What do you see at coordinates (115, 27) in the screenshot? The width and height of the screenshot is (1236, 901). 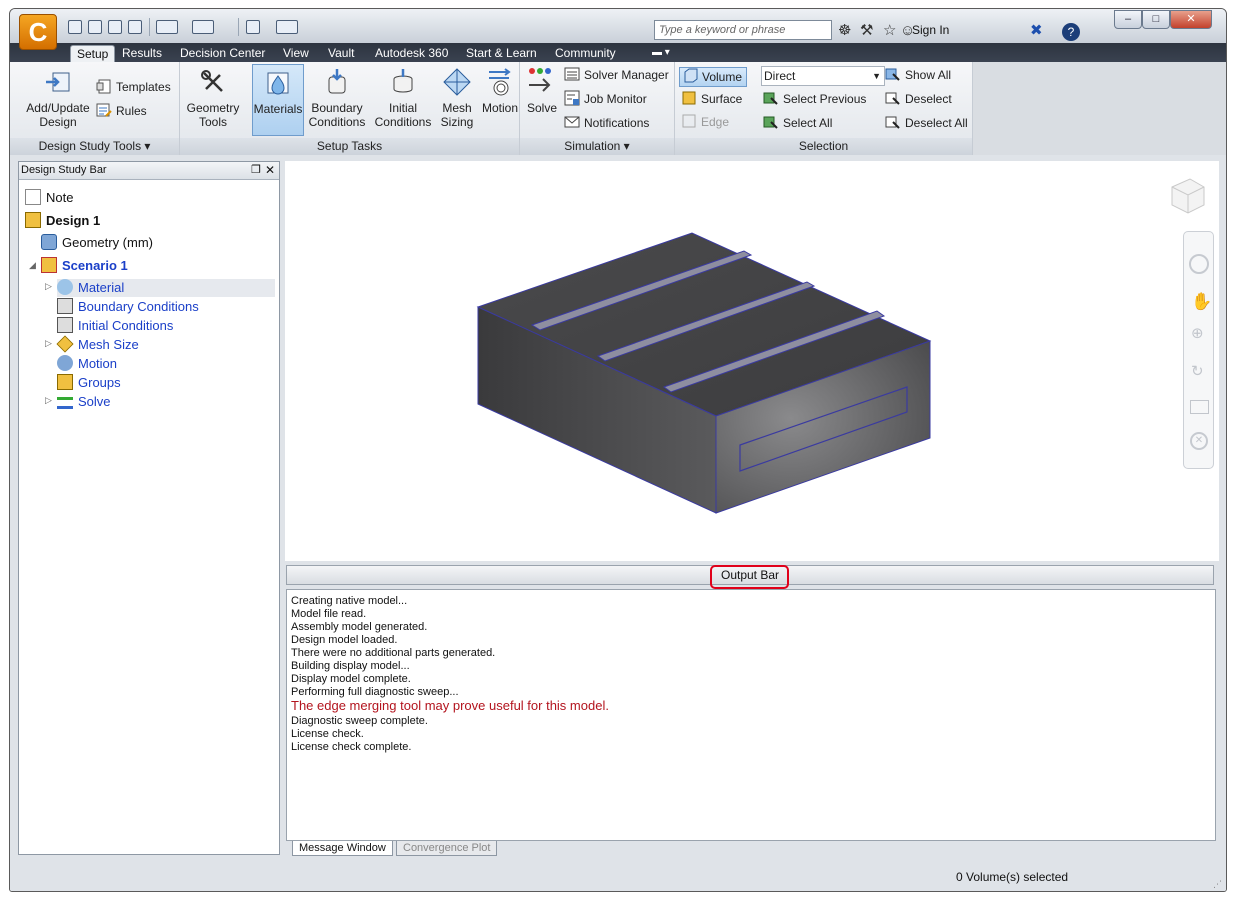 I see `save-icon` at bounding box center [115, 27].